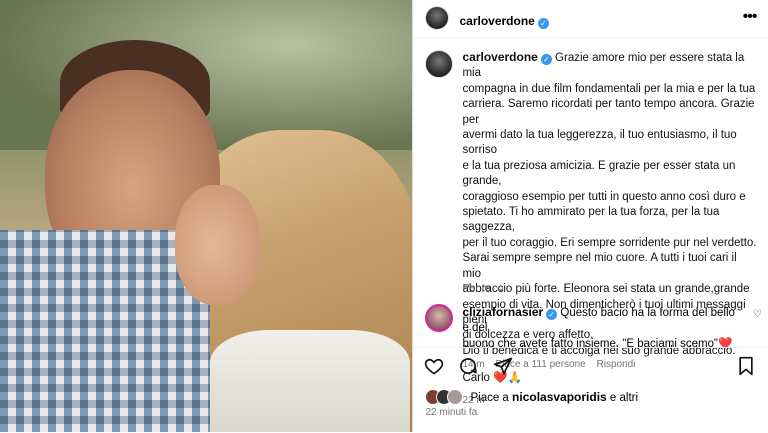 This screenshot has width=768, height=433. Describe the element at coordinates (445, 397) in the screenshot. I see `liked-by-avatars` at that location.